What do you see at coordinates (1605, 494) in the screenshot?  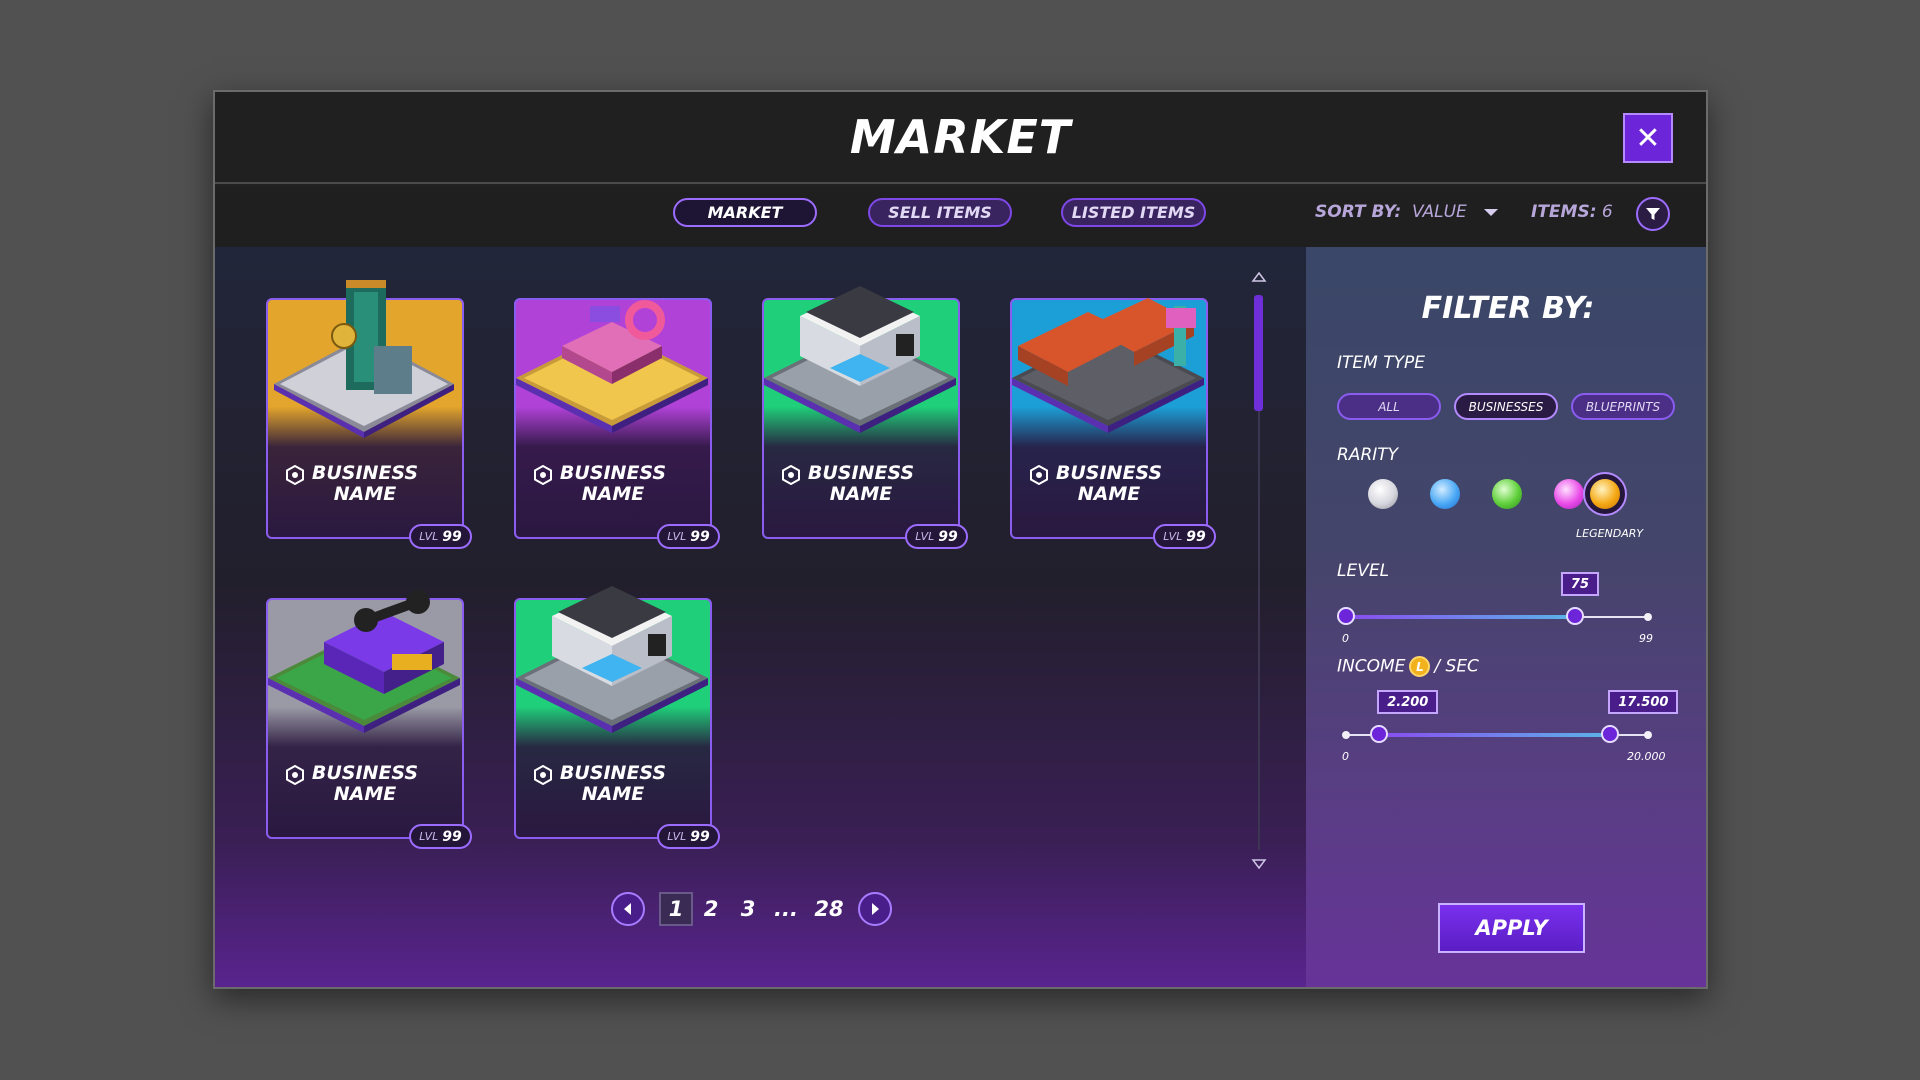 I see `rarity-legendary-icon` at bounding box center [1605, 494].